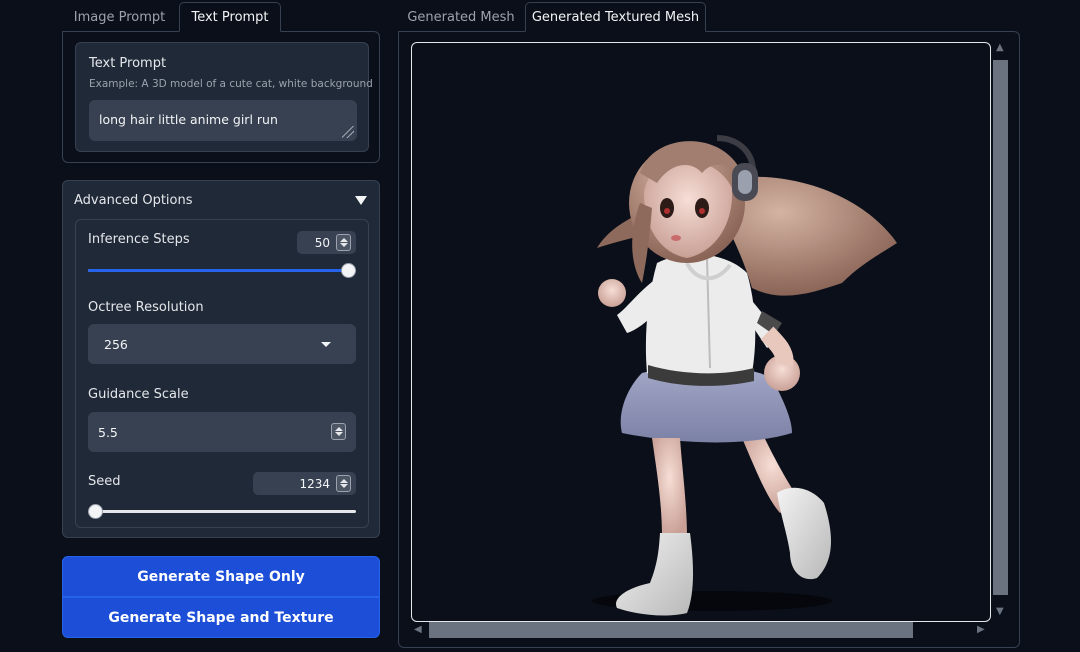 The width and height of the screenshot is (1080, 652). Describe the element at coordinates (119, 17) in the screenshot. I see `tab-image-prompt: Image Prompt` at that location.